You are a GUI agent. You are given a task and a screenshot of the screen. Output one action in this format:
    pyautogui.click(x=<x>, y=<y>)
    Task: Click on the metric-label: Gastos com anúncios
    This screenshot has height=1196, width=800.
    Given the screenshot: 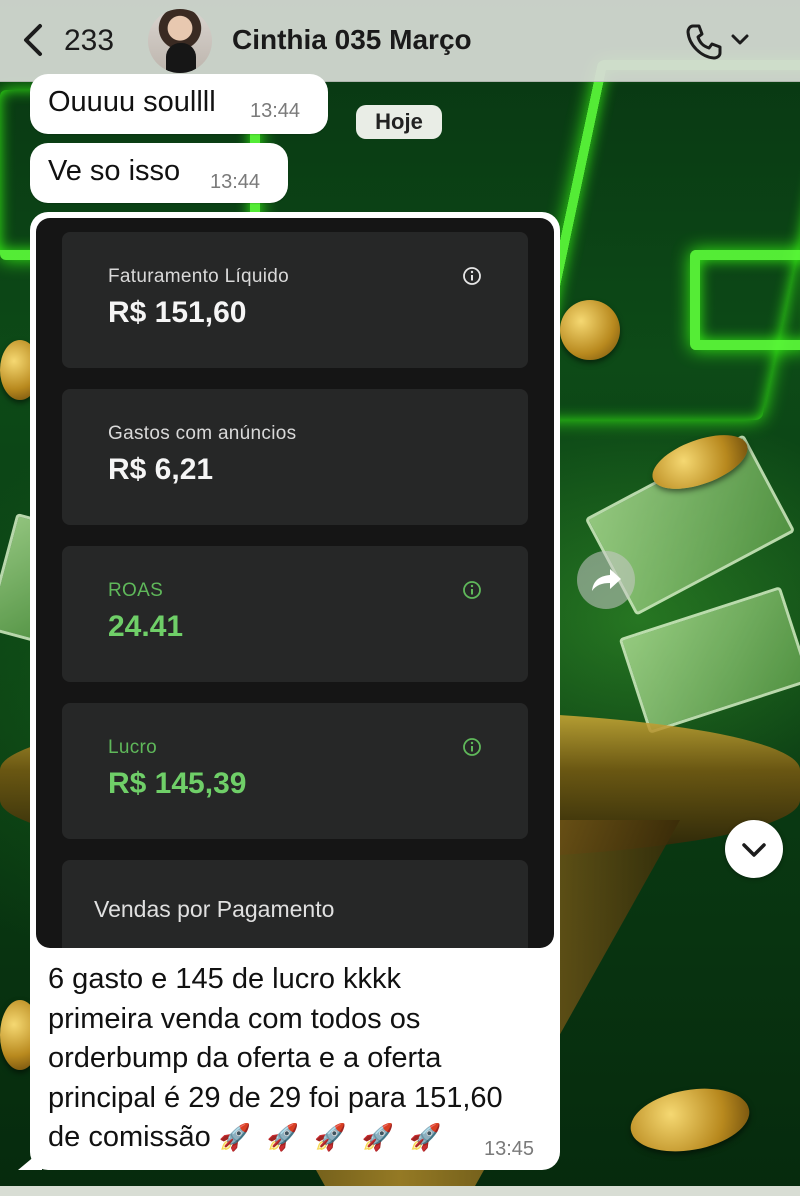 What is the action you would take?
    pyautogui.click(x=202, y=433)
    